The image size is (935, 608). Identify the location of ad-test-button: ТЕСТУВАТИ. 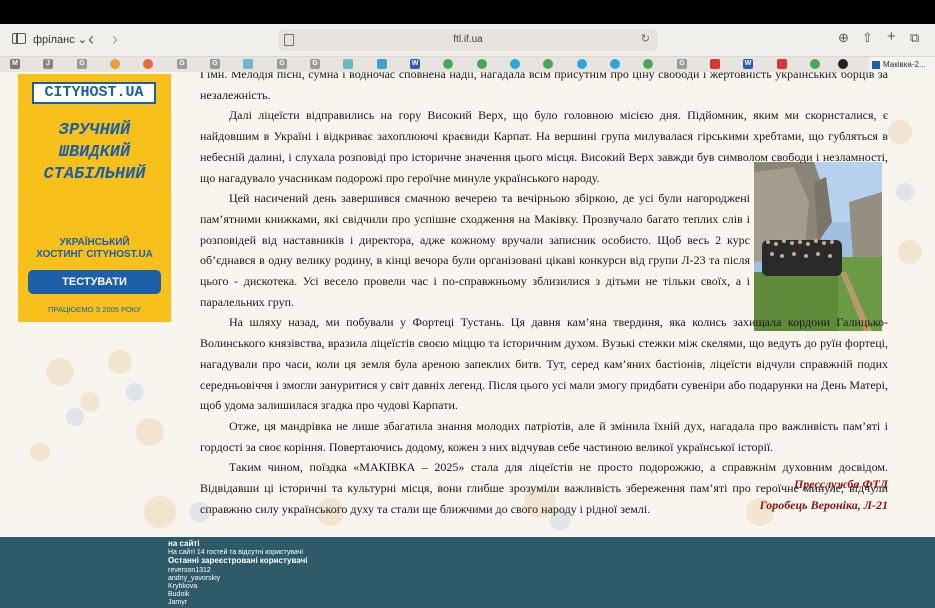
(94, 282).